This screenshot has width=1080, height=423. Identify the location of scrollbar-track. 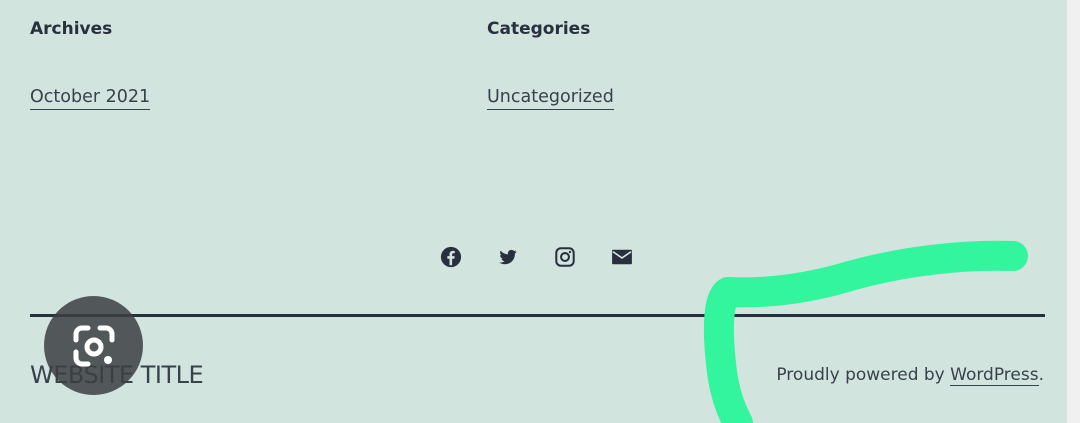
(1073, 211).